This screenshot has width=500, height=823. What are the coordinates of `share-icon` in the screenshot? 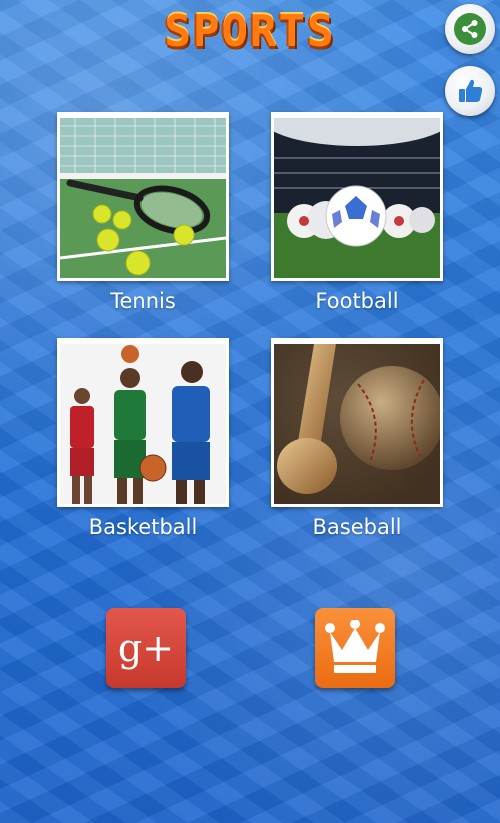 It's located at (470, 29).